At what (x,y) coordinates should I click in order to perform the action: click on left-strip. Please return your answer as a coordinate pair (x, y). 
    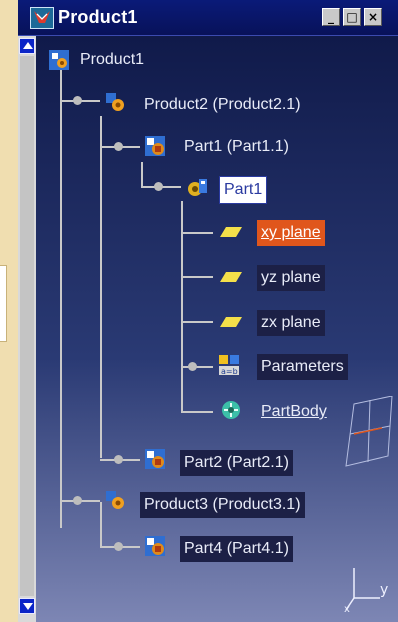
    Looking at the image, I should click on (9, 311).